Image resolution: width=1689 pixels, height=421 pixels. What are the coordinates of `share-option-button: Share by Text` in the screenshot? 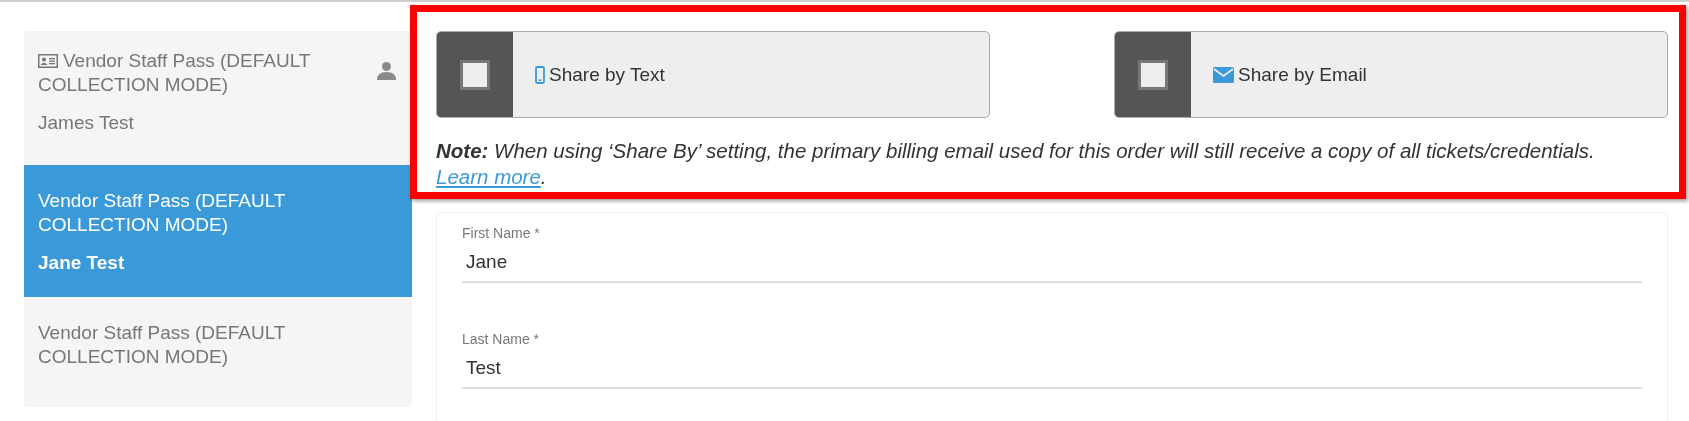 It's located at (713, 74).